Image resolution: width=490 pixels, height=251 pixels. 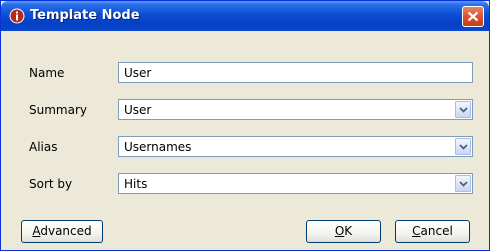 I want to click on sort-by-dropdown-value: Hits, so click(x=136, y=184).